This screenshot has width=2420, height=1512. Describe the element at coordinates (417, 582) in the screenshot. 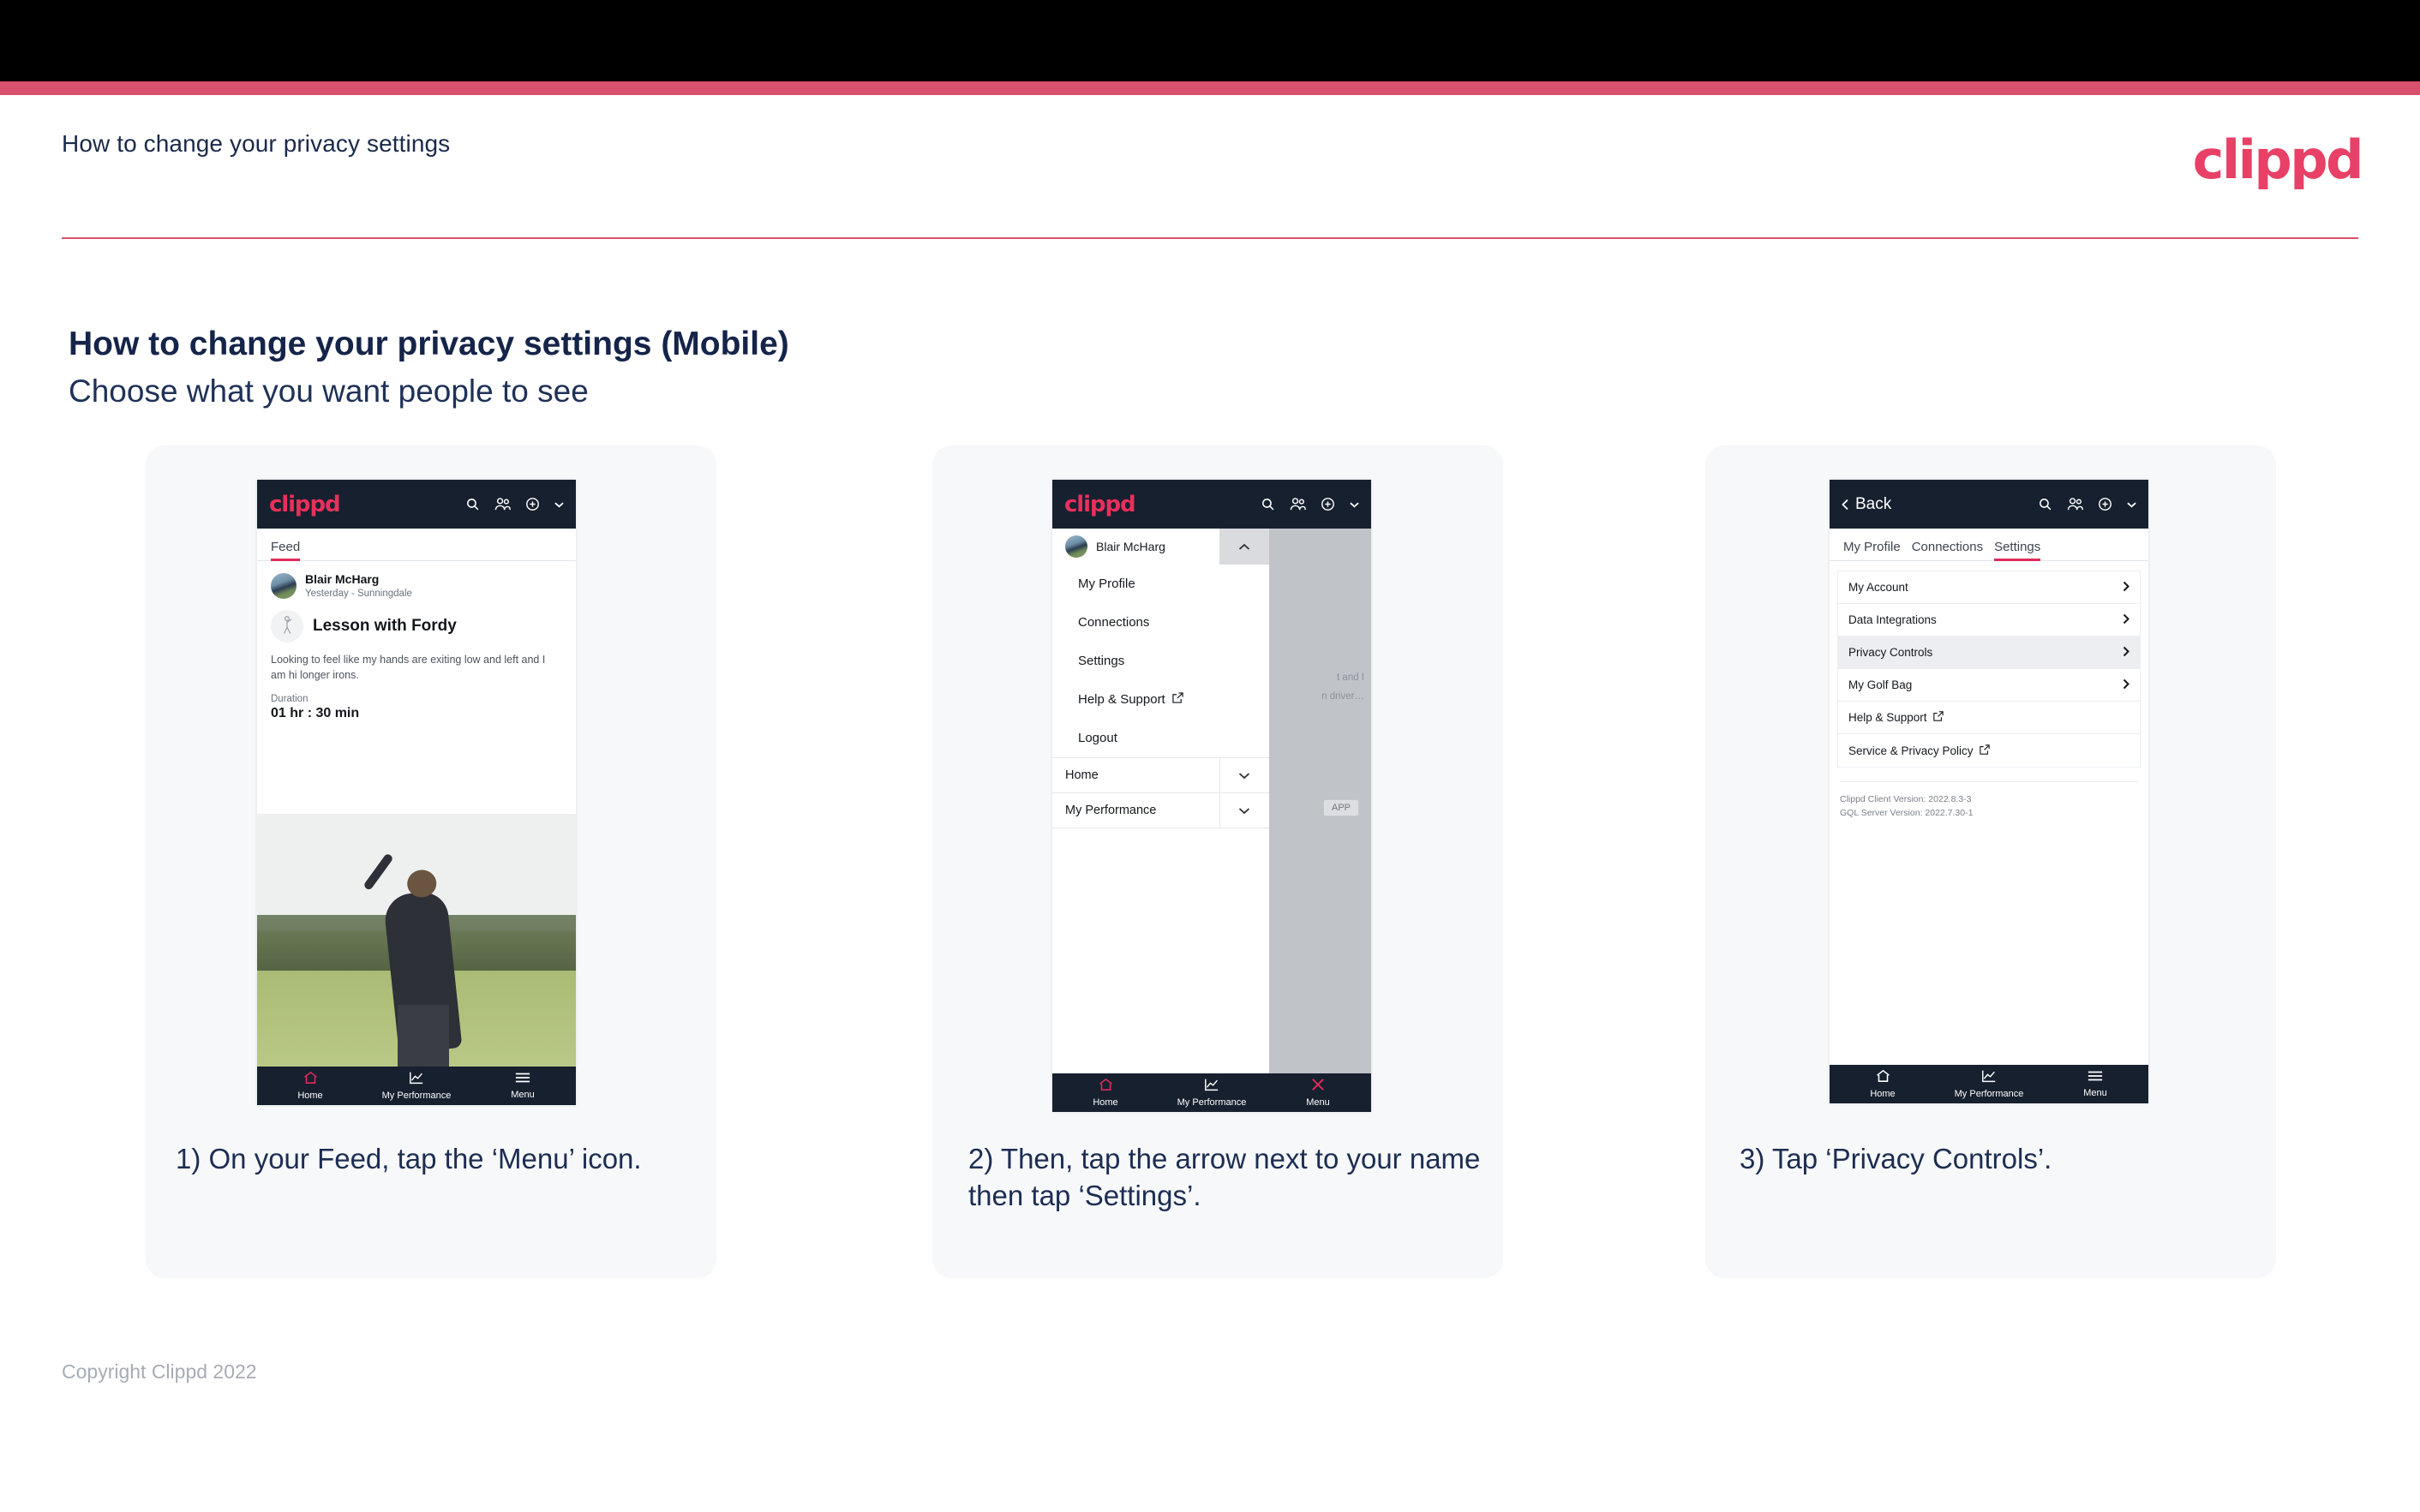

I see `feed-author-row: Blair McHarg Yesterday - Sunningdale` at that location.